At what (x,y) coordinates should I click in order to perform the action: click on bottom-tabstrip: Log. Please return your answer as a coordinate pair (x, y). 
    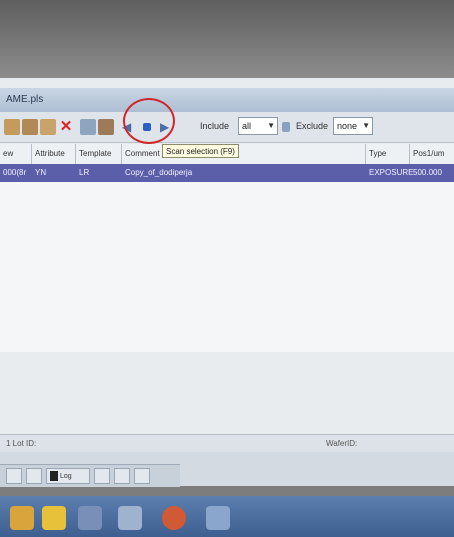
    Looking at the image, I should click on (90, 475).